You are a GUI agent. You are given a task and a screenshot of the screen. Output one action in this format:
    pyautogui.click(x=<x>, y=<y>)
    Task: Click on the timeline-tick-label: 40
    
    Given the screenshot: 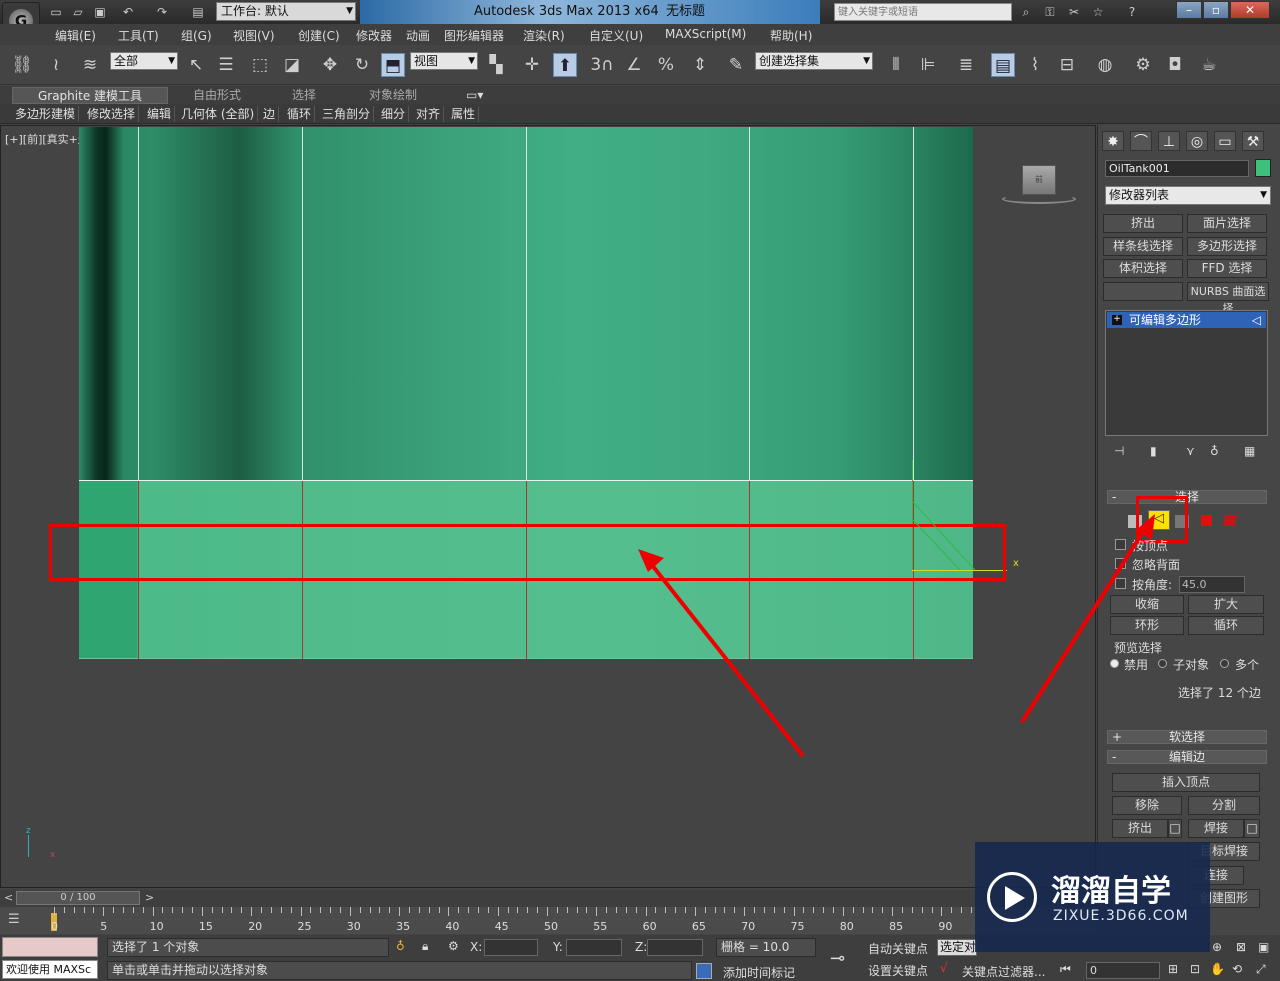 What is the action you would take?
    pyautogui.click(x=452, y=926)
    